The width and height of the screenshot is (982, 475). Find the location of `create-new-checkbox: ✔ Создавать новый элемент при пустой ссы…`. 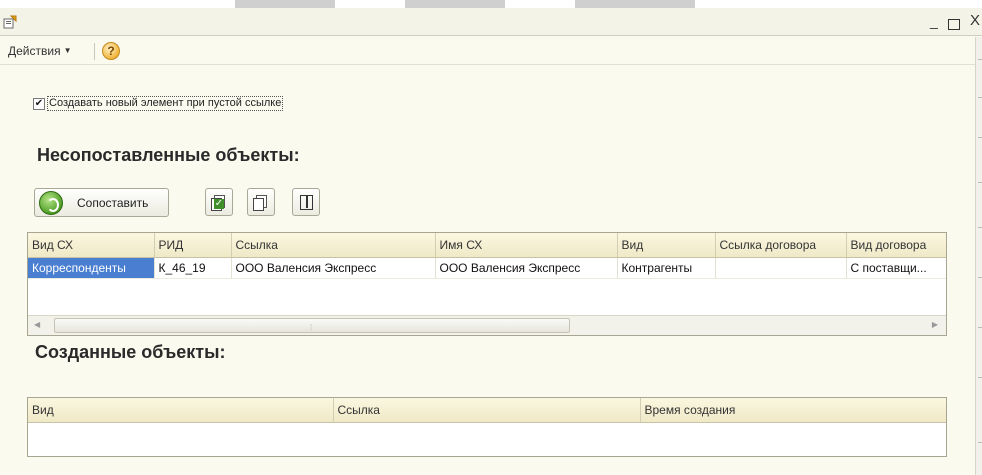

create-new-checkbox: ✔ Создавать новый элемент при пустой ссы… is located at coordinates (158, 103).